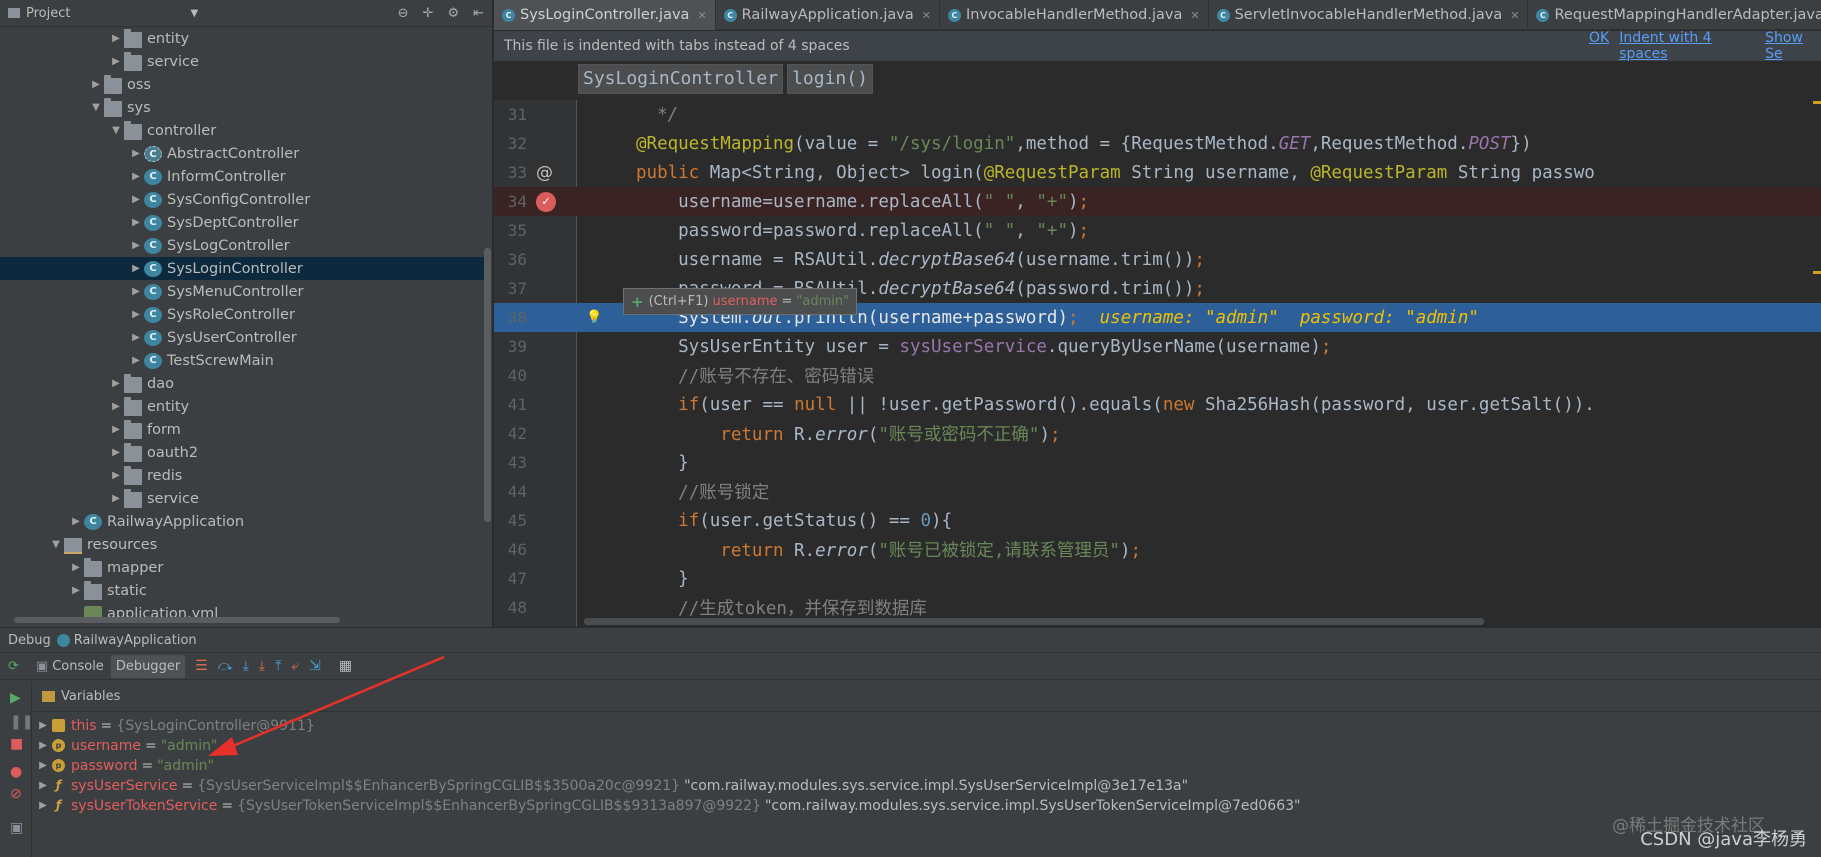 The image size is (1821, 857). What do you see at coordinates (512, 143) in the screenshot?
I see `line-number: 32` at bounding box center [512, 143].